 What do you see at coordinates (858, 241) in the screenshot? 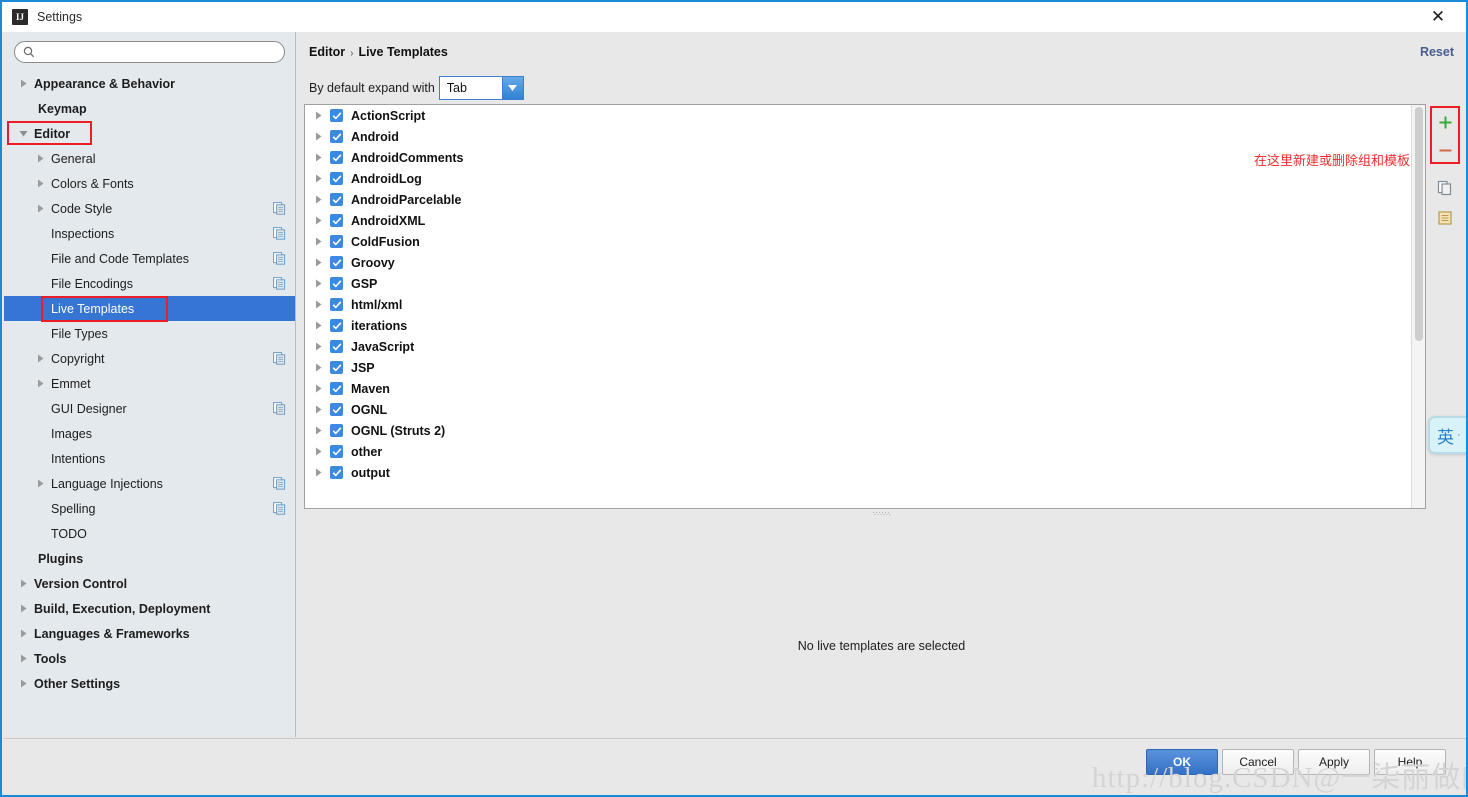
I see `template-group-row: ColdFusion` at bounding box center [858, 241].